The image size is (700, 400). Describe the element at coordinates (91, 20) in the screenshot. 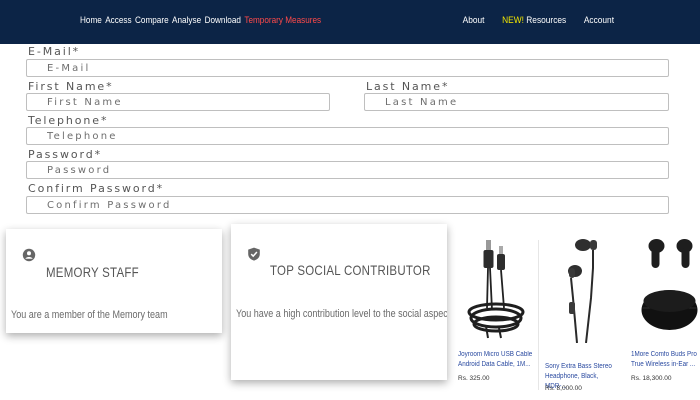

I see `nav-link-home: Home` at that location.